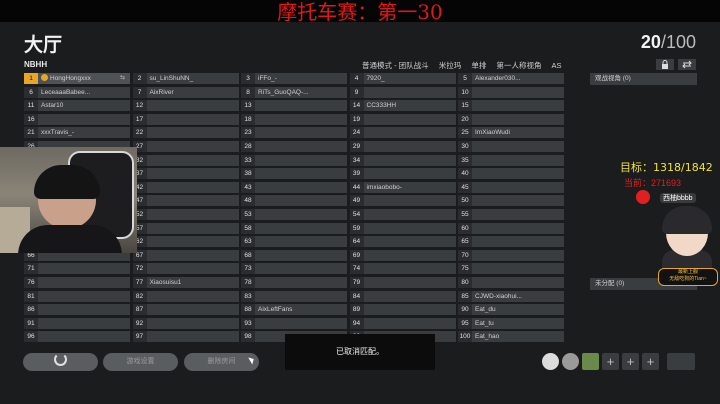 This screenshot has height=404, width=720. Describe the element at coordinates (630, 361) in the screenshot. I see `add-friend-2-icon: +` at that location.